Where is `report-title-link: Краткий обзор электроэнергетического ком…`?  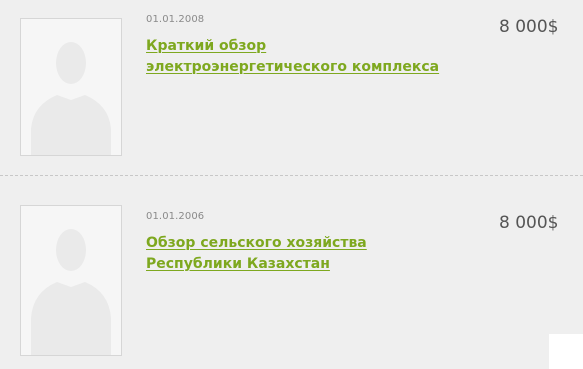
report-title-link: Краткий обзор электроэнергетического ком… is located at coordinates (306, 56).